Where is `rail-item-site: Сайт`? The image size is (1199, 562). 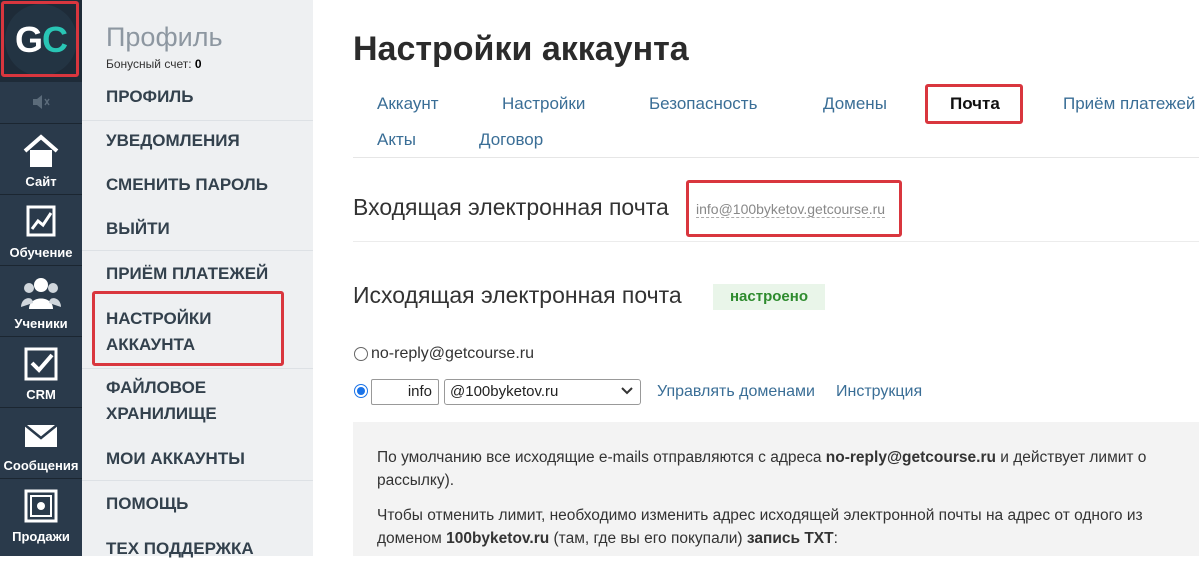
rail-item-site: Сайт is located at coordinates (41, 158).